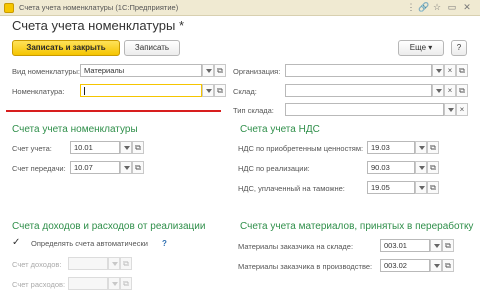 The width and height of the screenshot is (480, 301). I want to click on materials-warehouse-open-icon: ⧉, so click(448, 245).